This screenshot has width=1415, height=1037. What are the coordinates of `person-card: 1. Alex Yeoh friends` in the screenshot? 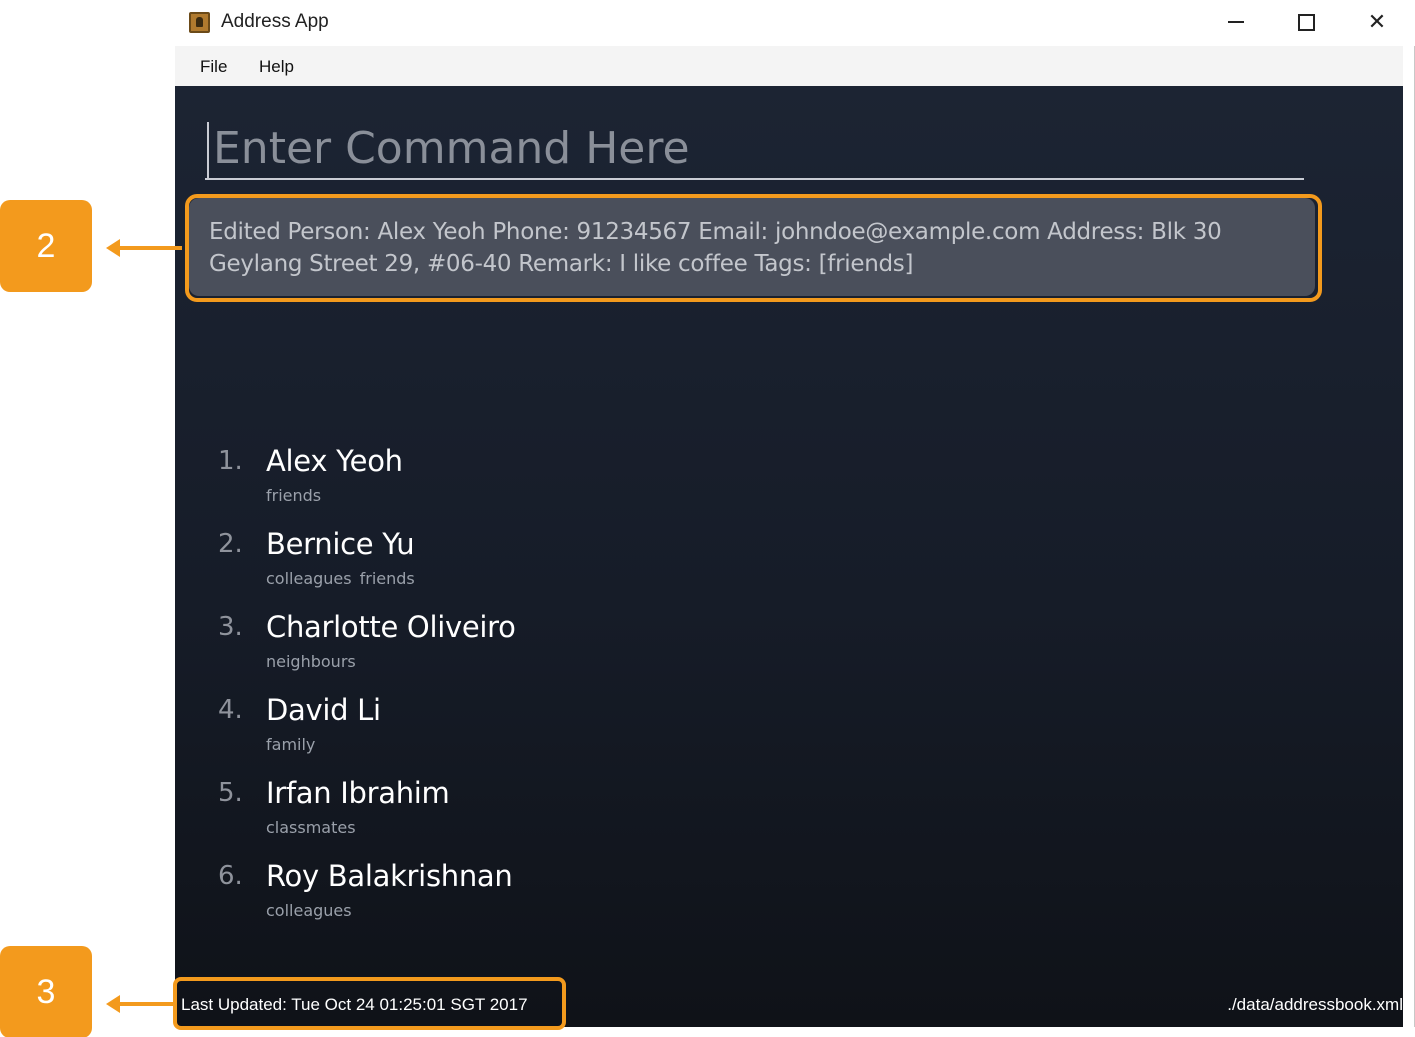 It's located at (789, 477).